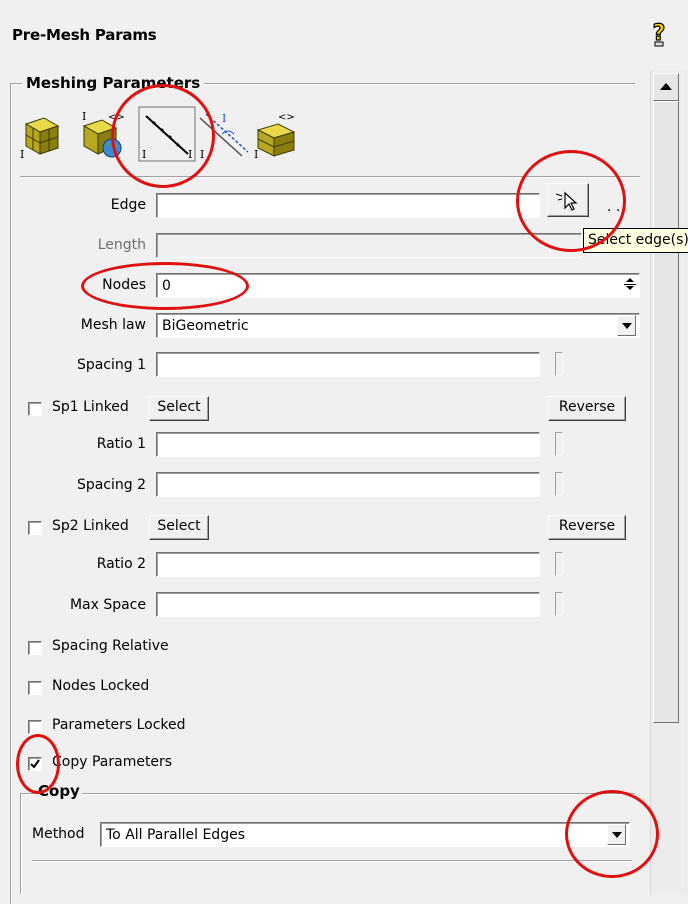 This screenshot has height=904, width=688. I want to click on spacing1-indicator, so click(559, 364).